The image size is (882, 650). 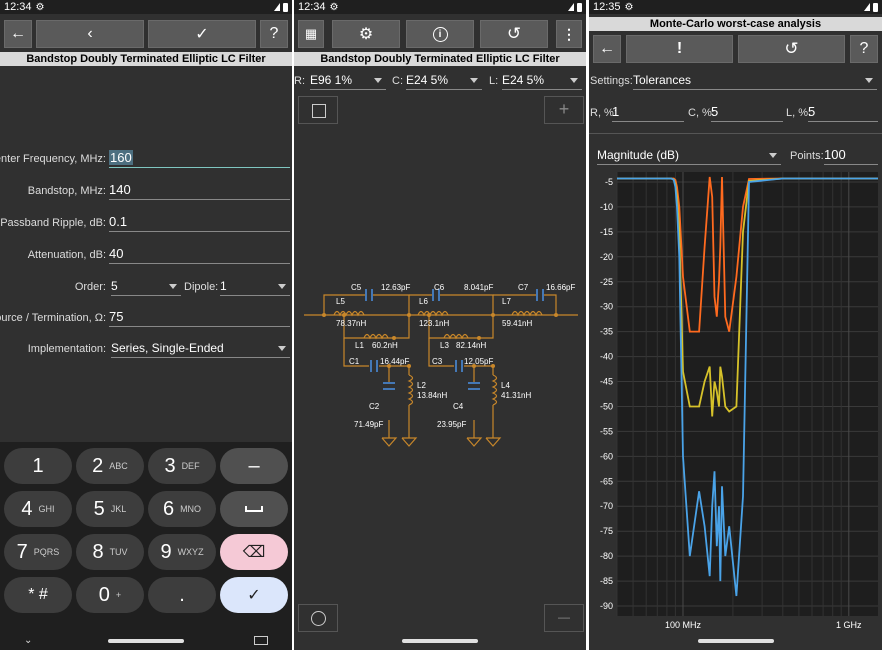 What do you see at coordinates (182, 509) in the screenshot?
I see `key-6: 6 MNO` at bounding box center [182, 509].